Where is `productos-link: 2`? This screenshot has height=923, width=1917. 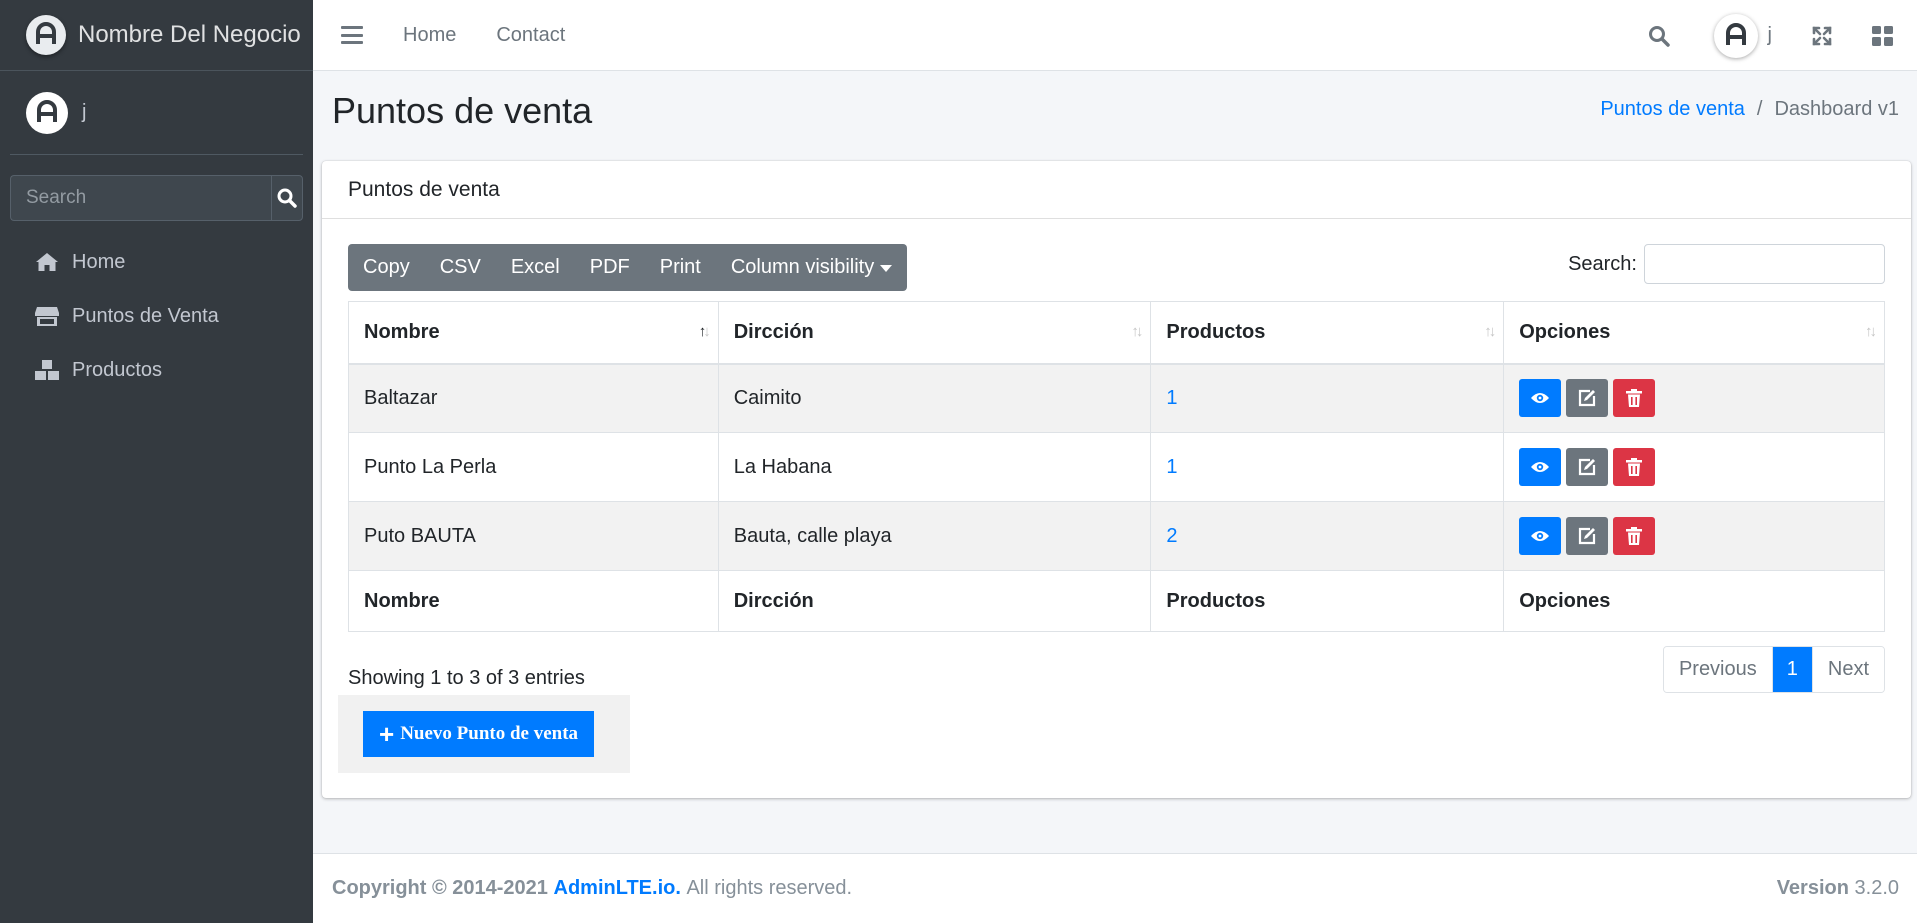 productos-link: 2 is located at coordinates (1171, 536).